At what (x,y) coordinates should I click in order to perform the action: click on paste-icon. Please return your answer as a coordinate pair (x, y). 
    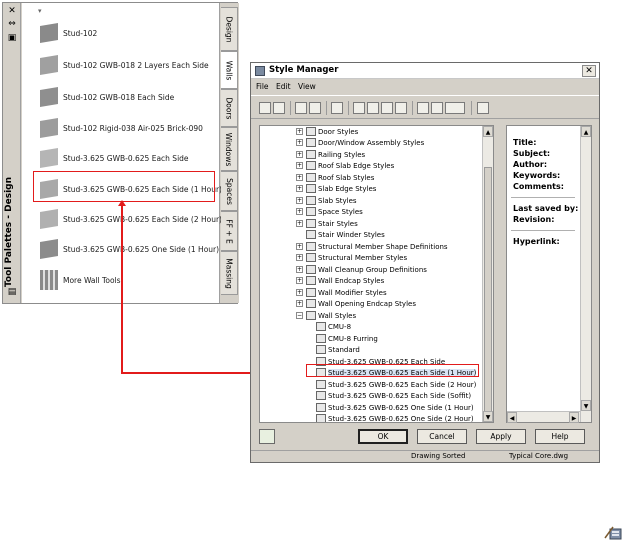
    Looking at the image, I should click on (315, 108).